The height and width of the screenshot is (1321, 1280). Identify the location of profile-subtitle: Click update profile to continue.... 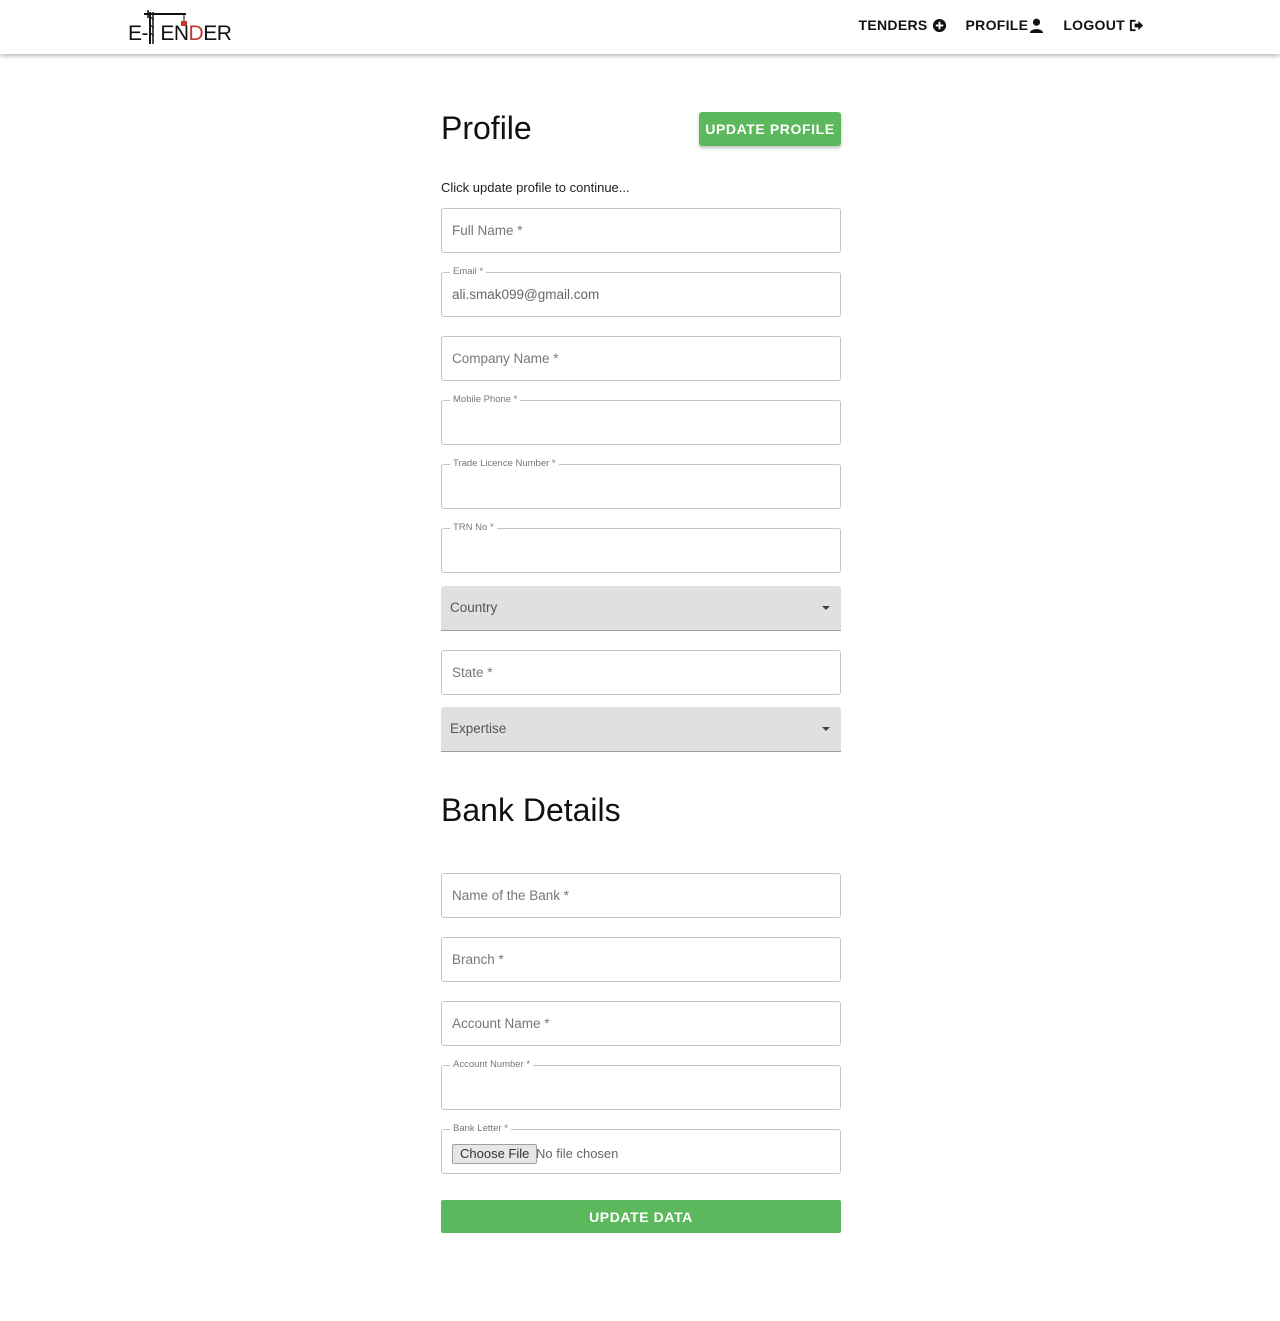
(535, 187).